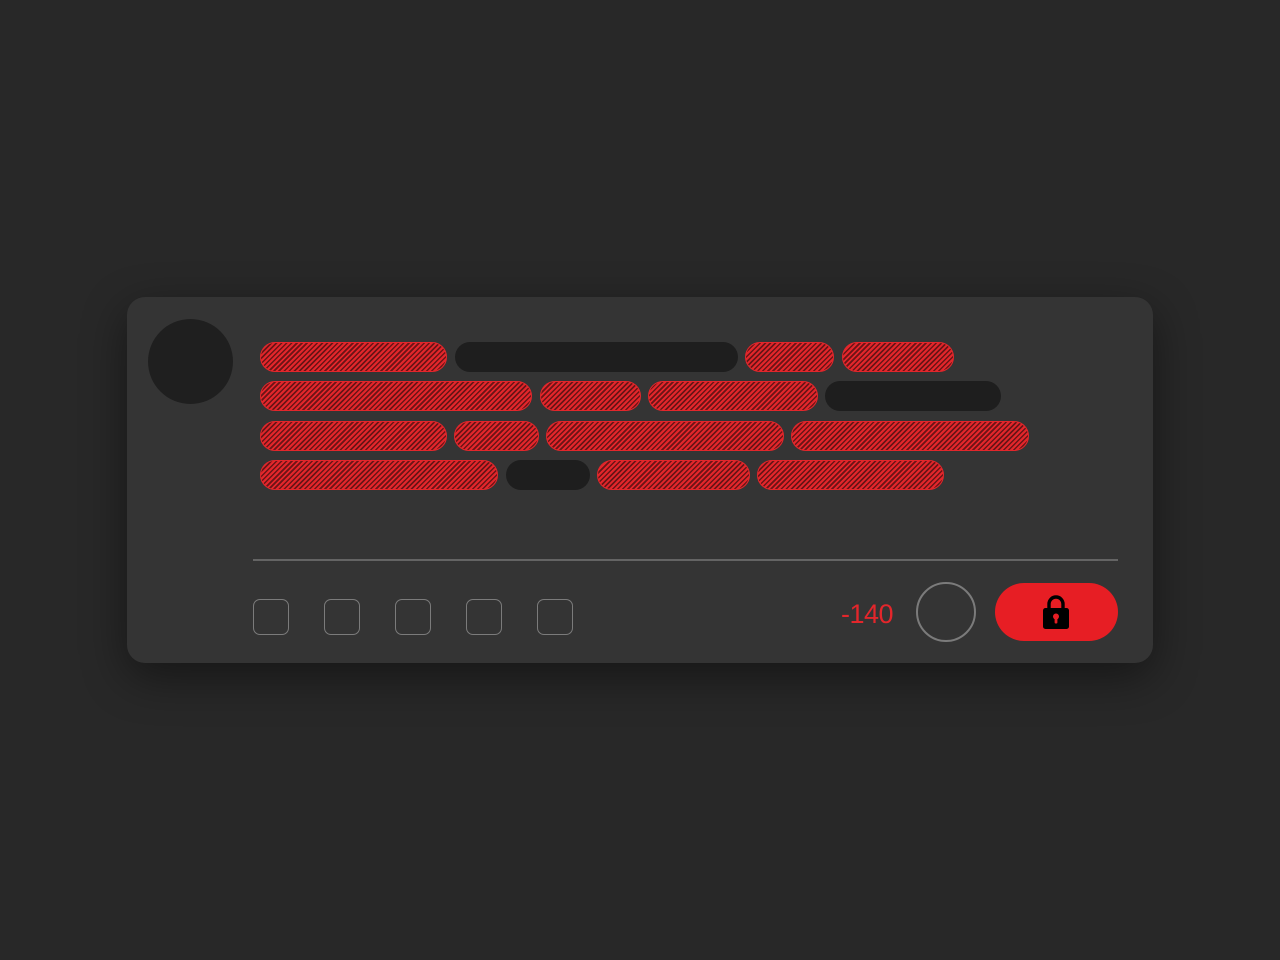 The width and height of the screenshot is (1280, 960). Describe the element at coordinates (946, 612) in the screenshot. I see `progress-ring` at that location.